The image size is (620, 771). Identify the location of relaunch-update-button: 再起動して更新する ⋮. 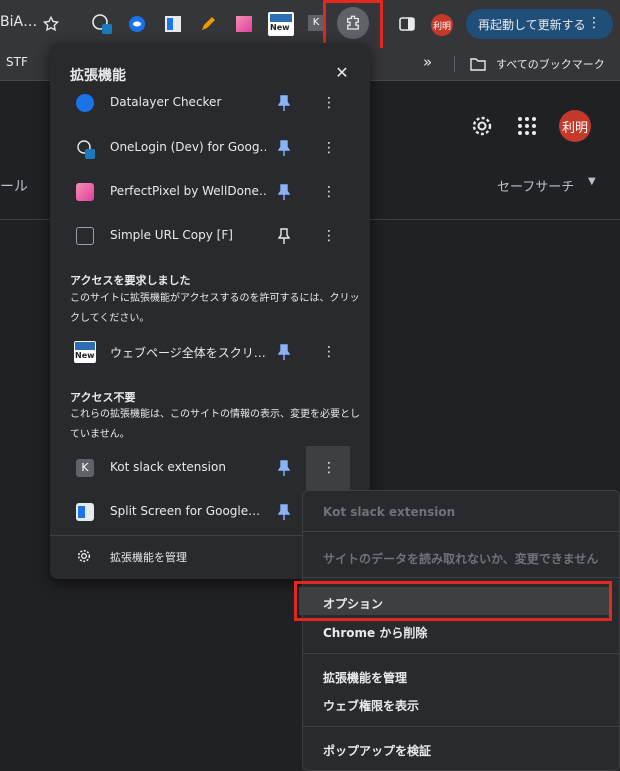
(539, 24).